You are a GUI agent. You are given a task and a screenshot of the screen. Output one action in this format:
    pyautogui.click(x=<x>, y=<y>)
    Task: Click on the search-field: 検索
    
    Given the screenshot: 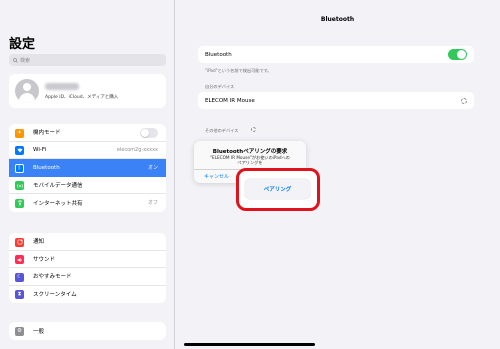 What is the action you would take?
    pyautogui.click(x=87, y=60)
    